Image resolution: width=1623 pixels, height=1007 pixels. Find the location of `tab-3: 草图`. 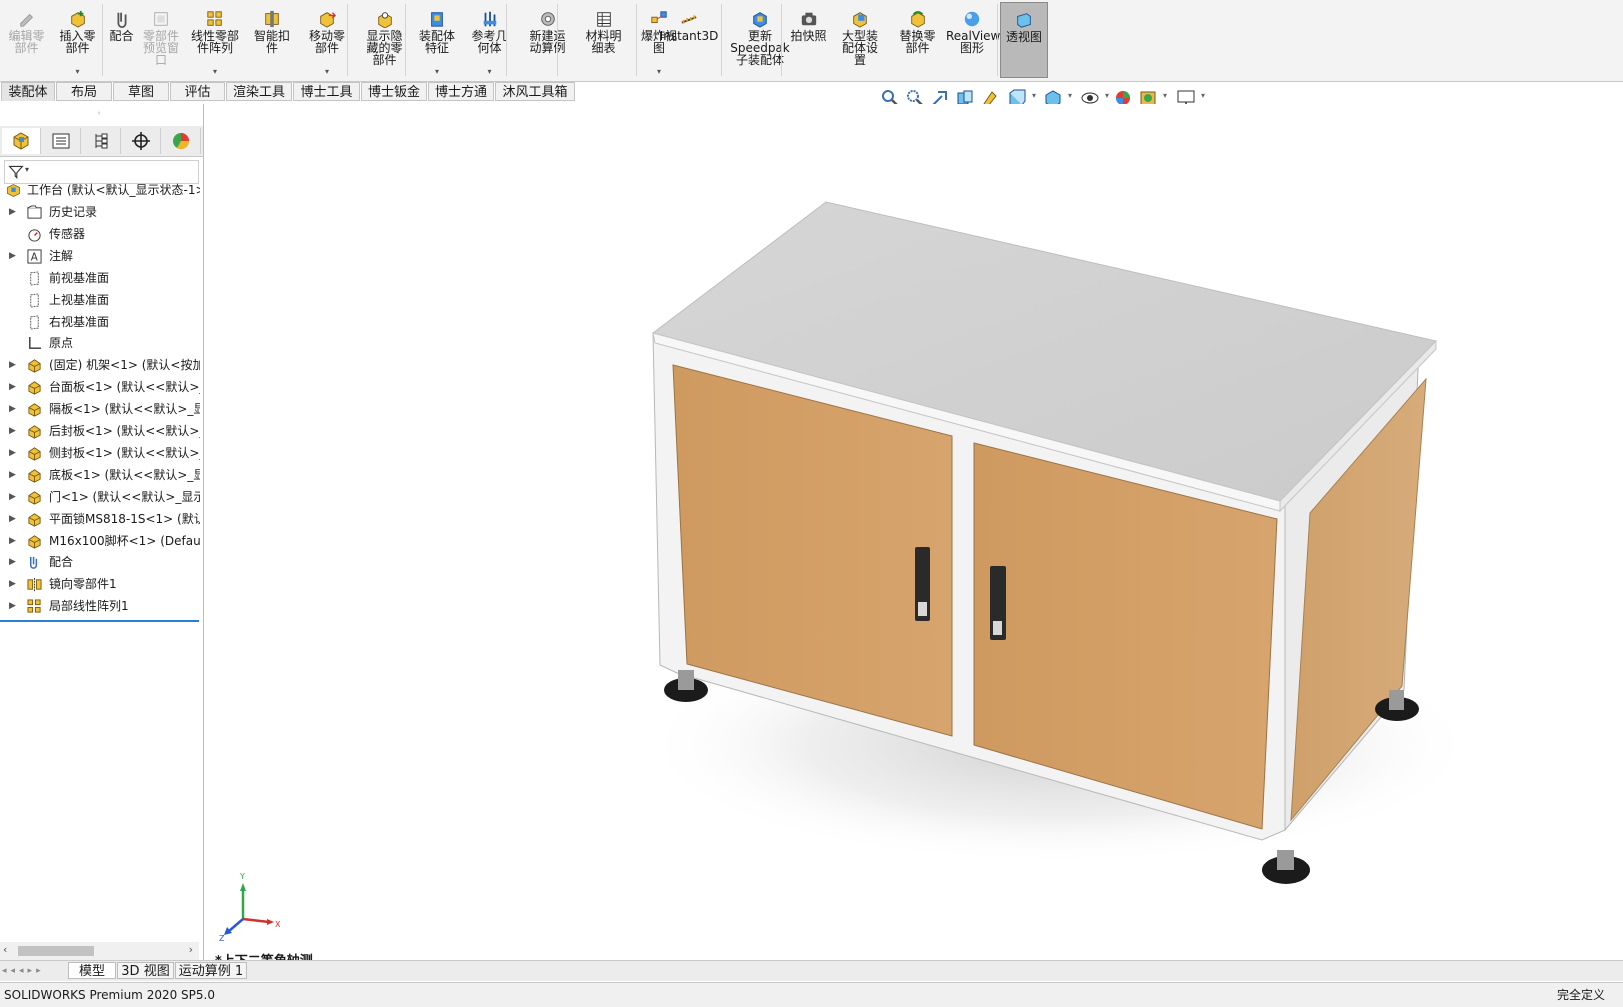

tab-3: 草图 is located at coordinates (141, 91).